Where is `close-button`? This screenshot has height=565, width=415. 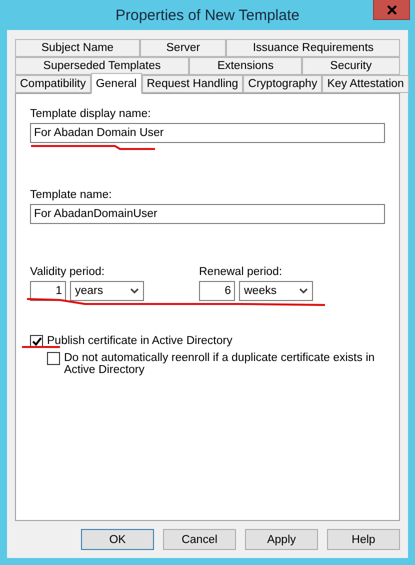 close-button is located at coordinates (391, 10).